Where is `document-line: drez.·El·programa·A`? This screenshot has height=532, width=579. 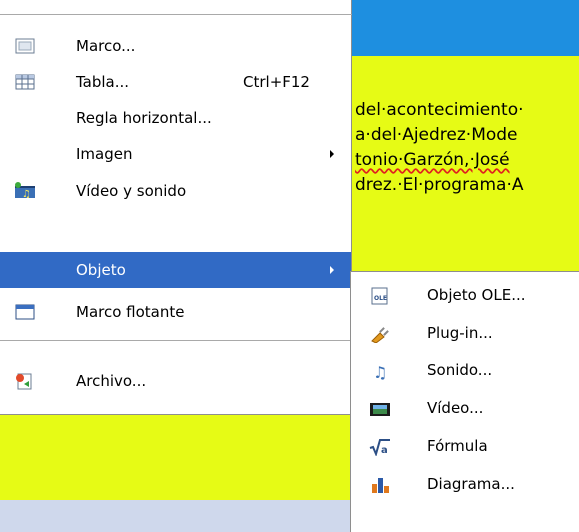 document-line: drez.·El·programa·A is located at coordinates (439, 185).